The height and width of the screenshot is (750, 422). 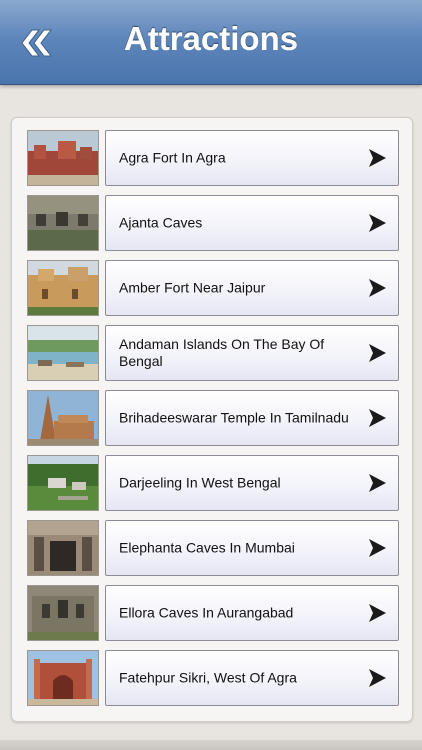 I want to click on attraction-button: Agra Fort In Agra, so click(x=252, y=158).